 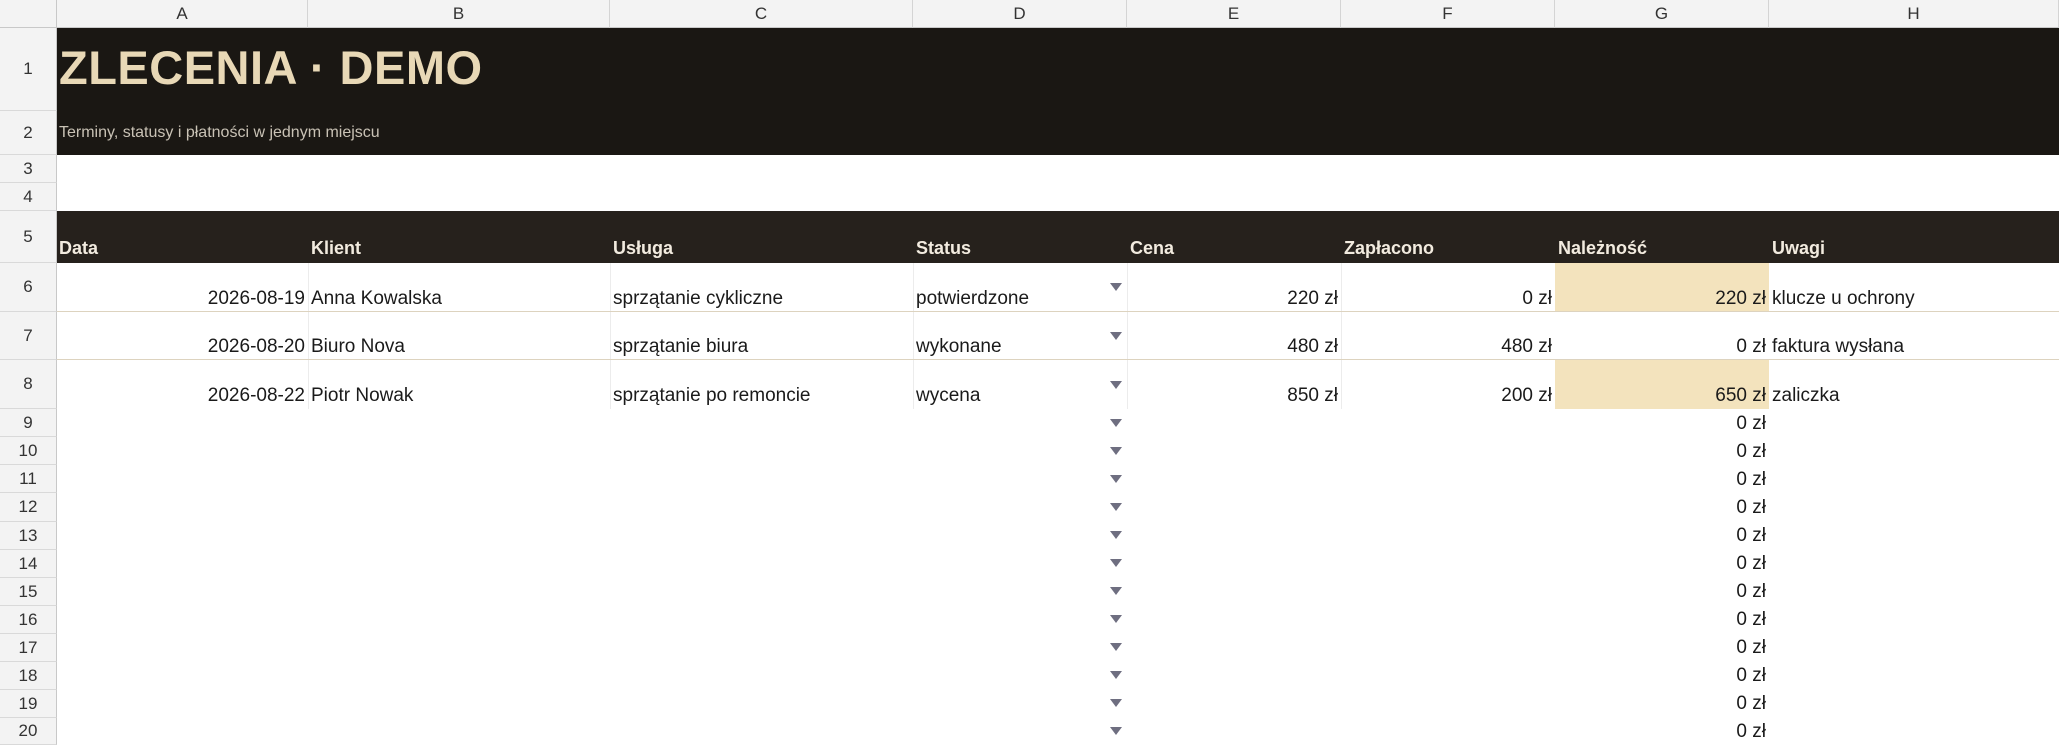 What do you see at coordinates (78, 248) in the screenshot?
I see `header-date: Data` at bounding box center [78, 248].